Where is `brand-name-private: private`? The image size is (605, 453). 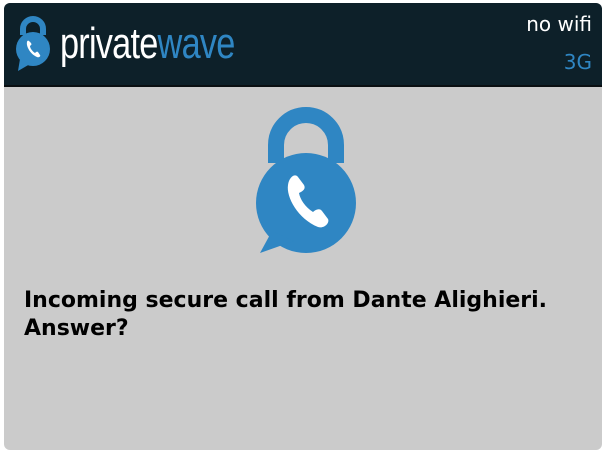
brand-name-private: private is located at coordinates (109, 43).